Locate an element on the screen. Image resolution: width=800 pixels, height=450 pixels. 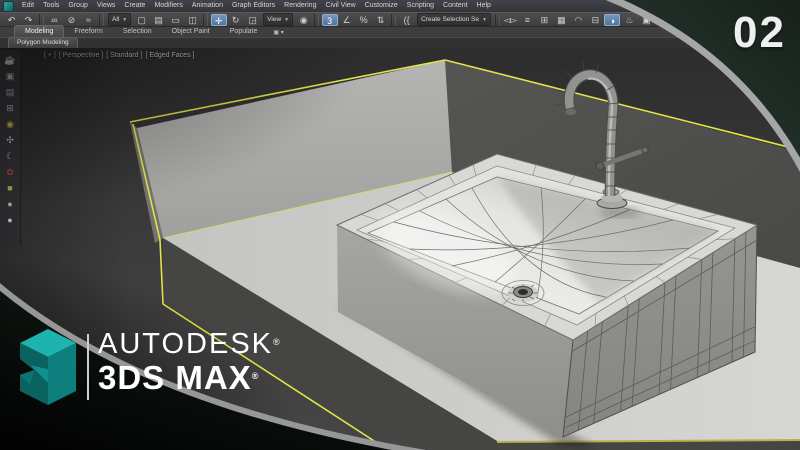
named-selection-sets-value: Create Selection Se is located at coordinates (450, 19).